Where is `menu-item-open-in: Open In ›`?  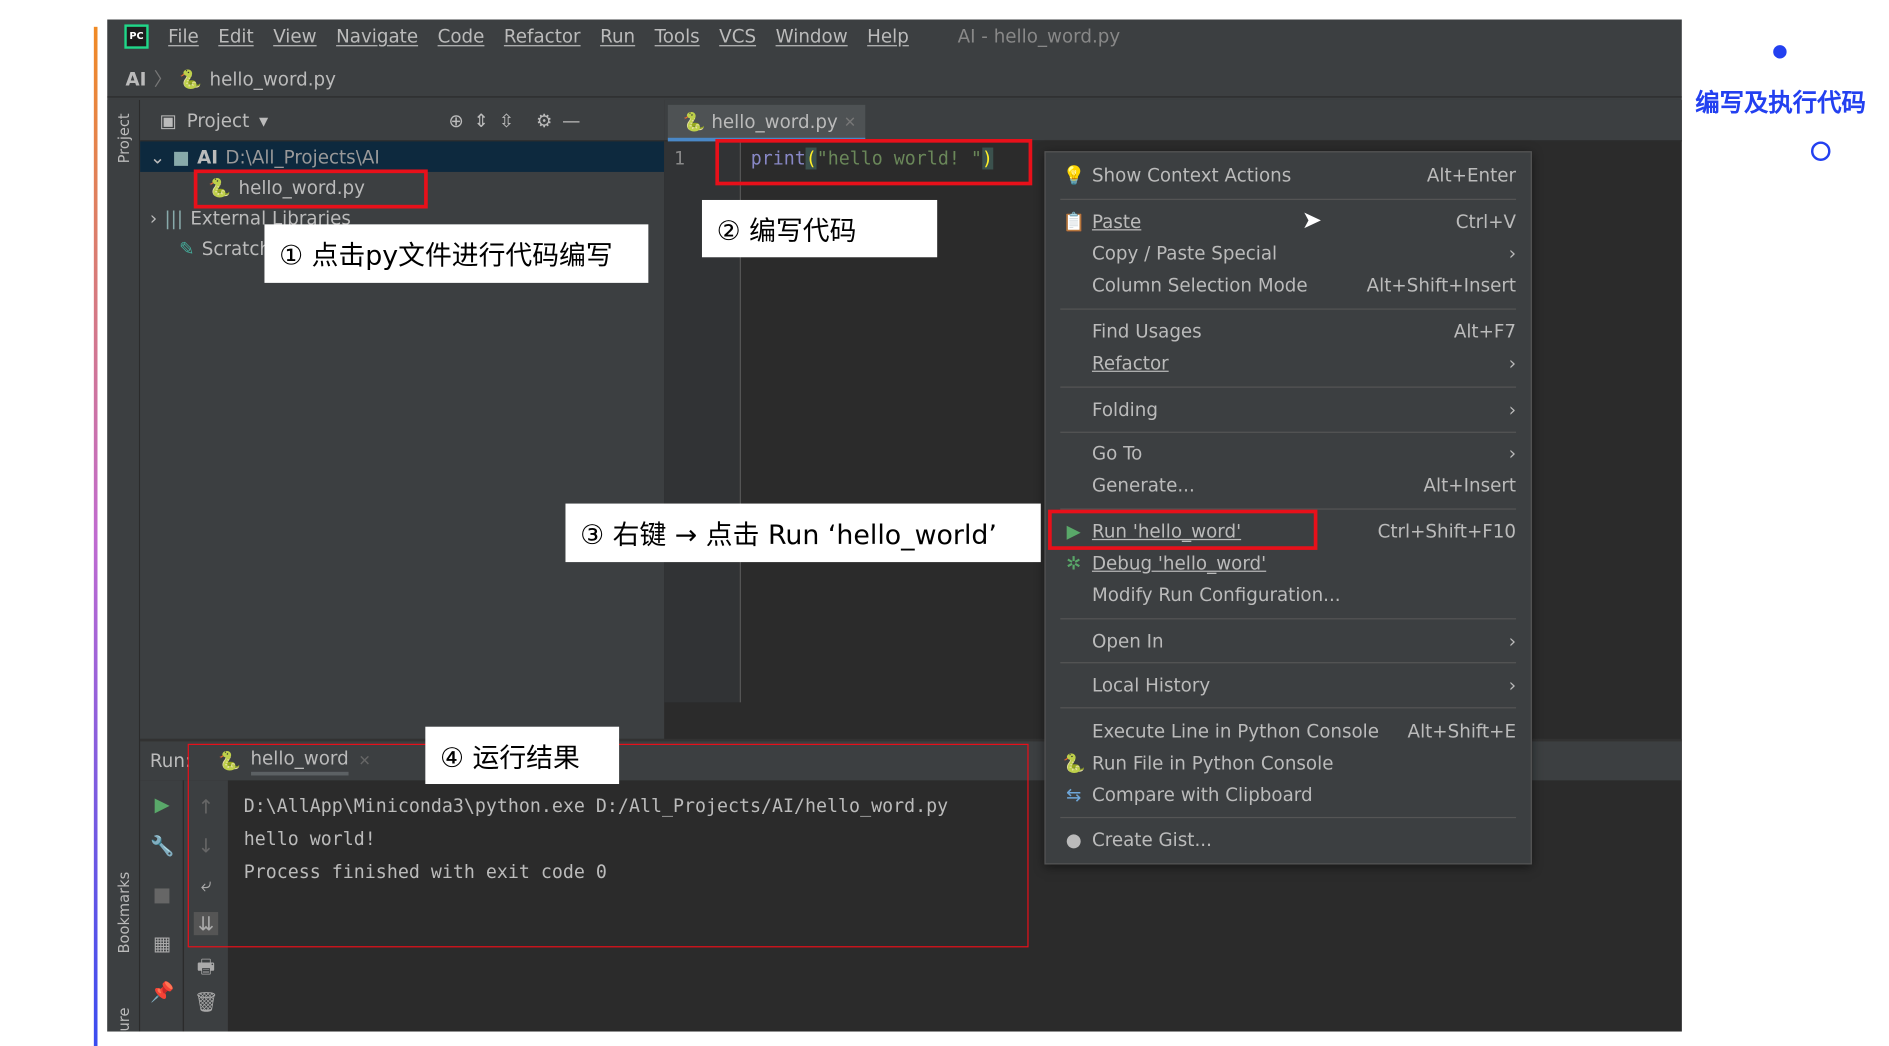 menu-item-open-in: Open In › is located at coordinates (1288, 642).